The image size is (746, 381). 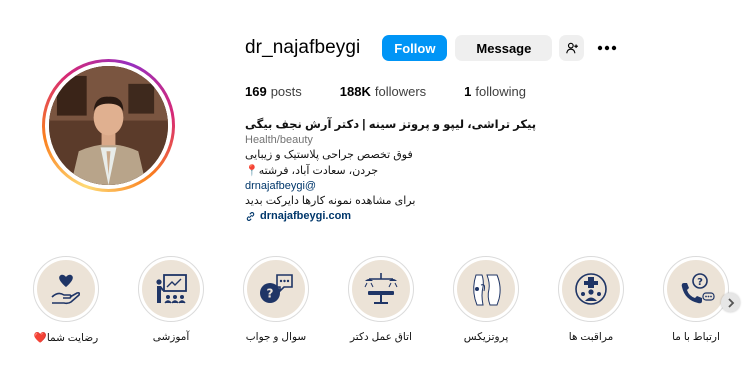 What do you see at coordinates (415, 48) in the screenshot?
I see `follow-button: Follow` at bounding box center [415, 48].